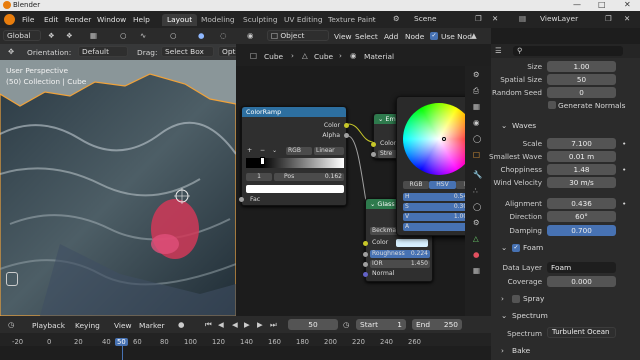 The image size is (640, 360). Describe the element at coordinates (22, 35) in the screenshot. I see `transform-orientation-dropdown: Global` at that location.